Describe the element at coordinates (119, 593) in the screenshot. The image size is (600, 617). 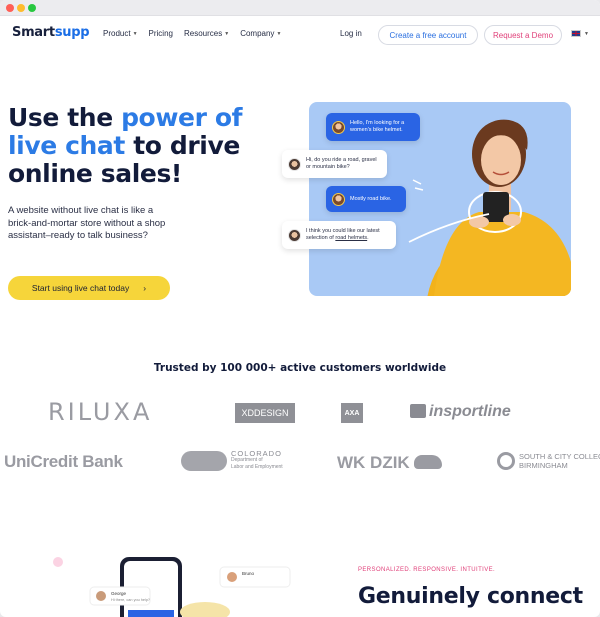
I see `phone-contact-name-2: George` at that location.